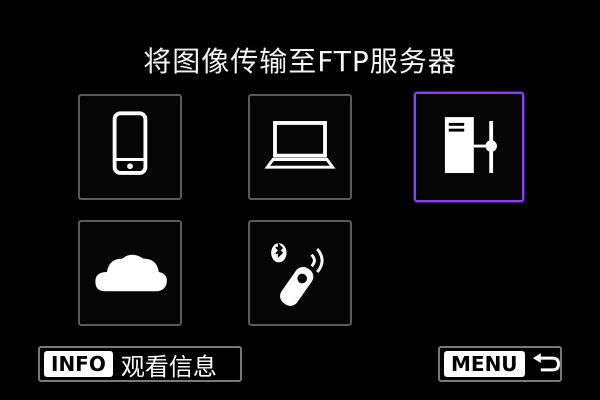 Image resolution: width=600 pixels, height=400 pixels. Describe the element at coordinates (78, 364) in the screenshot. I see `info-key: INFO` at that location.